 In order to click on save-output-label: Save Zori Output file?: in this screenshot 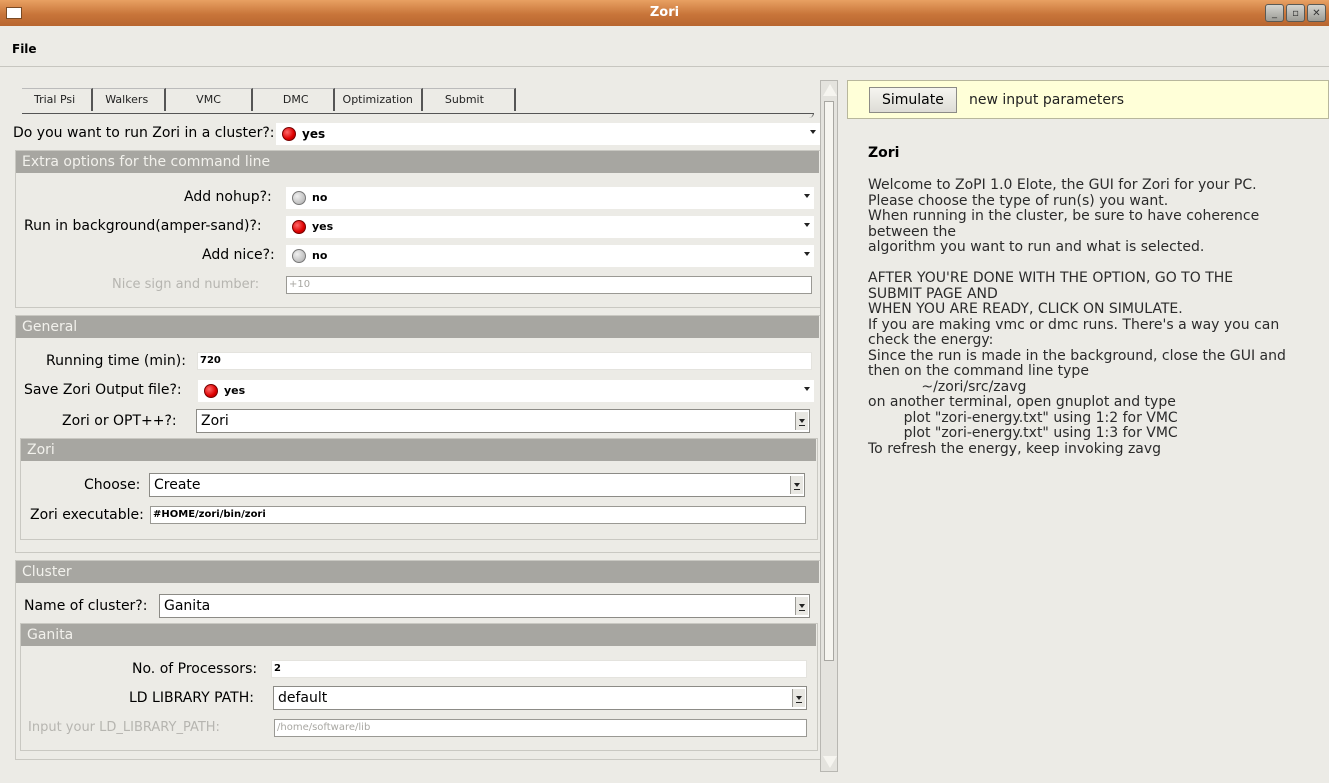, I will do `click(103, 390)`.